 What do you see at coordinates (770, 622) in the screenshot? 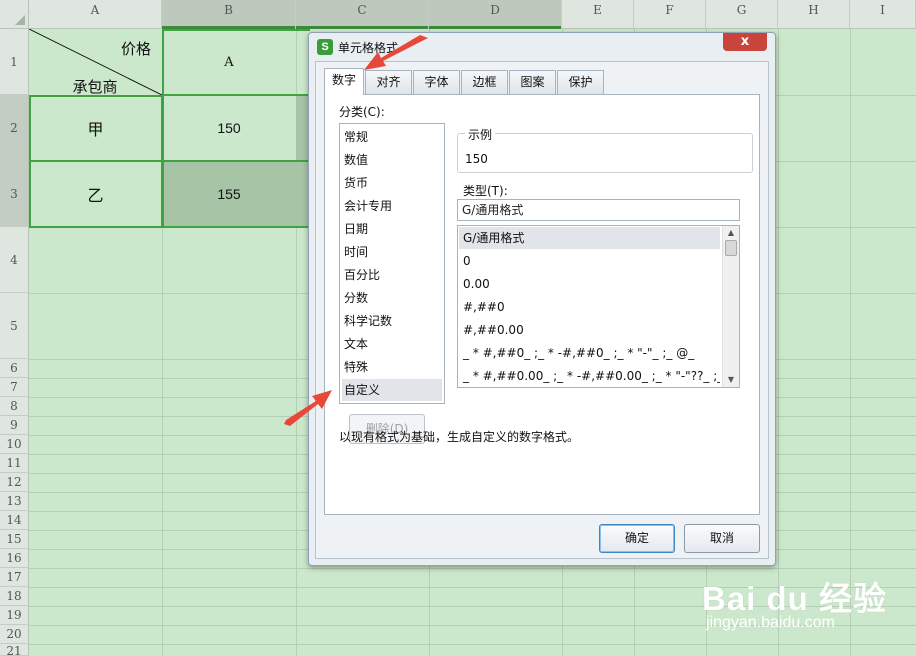
I see `watermark-url: jingyan.baidu.com` at bounding box center [770, 622].